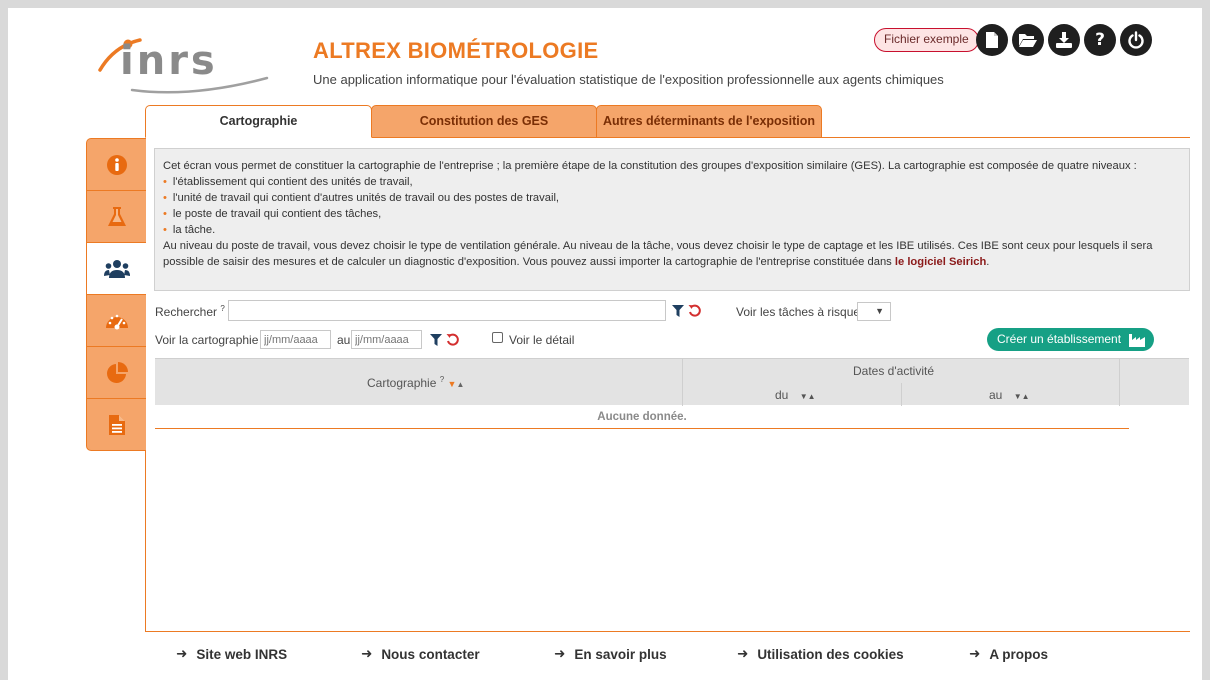 The image size is (1210, 680). Describe the element at coordinates (1137, 340) in the screenshot. I see `factory-icon` at that location.